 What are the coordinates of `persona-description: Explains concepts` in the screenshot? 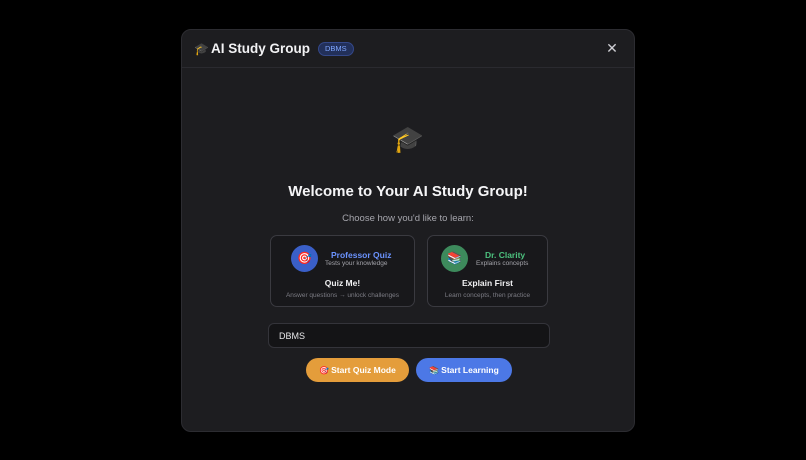 It's located at (502, 263).